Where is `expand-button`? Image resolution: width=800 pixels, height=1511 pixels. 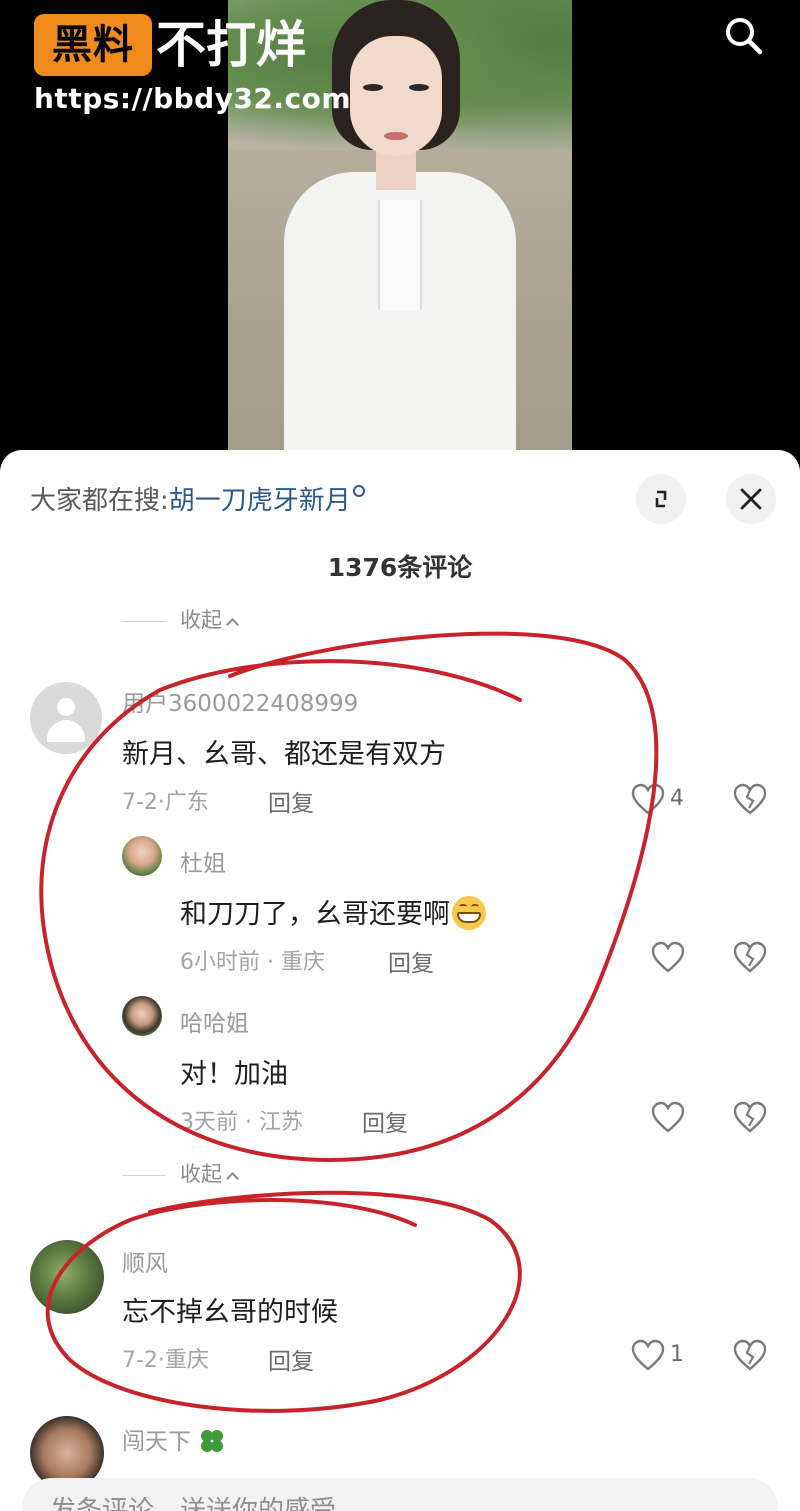 expand-button is located at coordinates (661, 499).